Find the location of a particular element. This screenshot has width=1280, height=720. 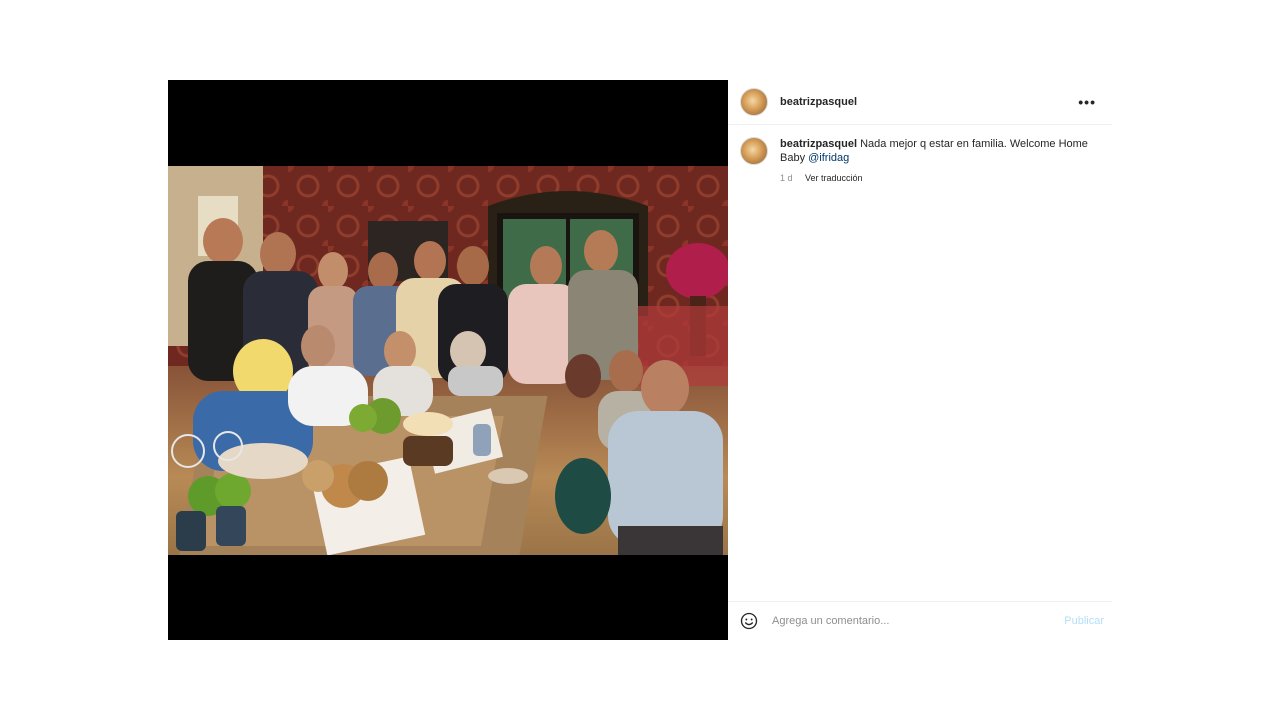

add-comment-bar: Publicar is located at coordinates (920, 620).